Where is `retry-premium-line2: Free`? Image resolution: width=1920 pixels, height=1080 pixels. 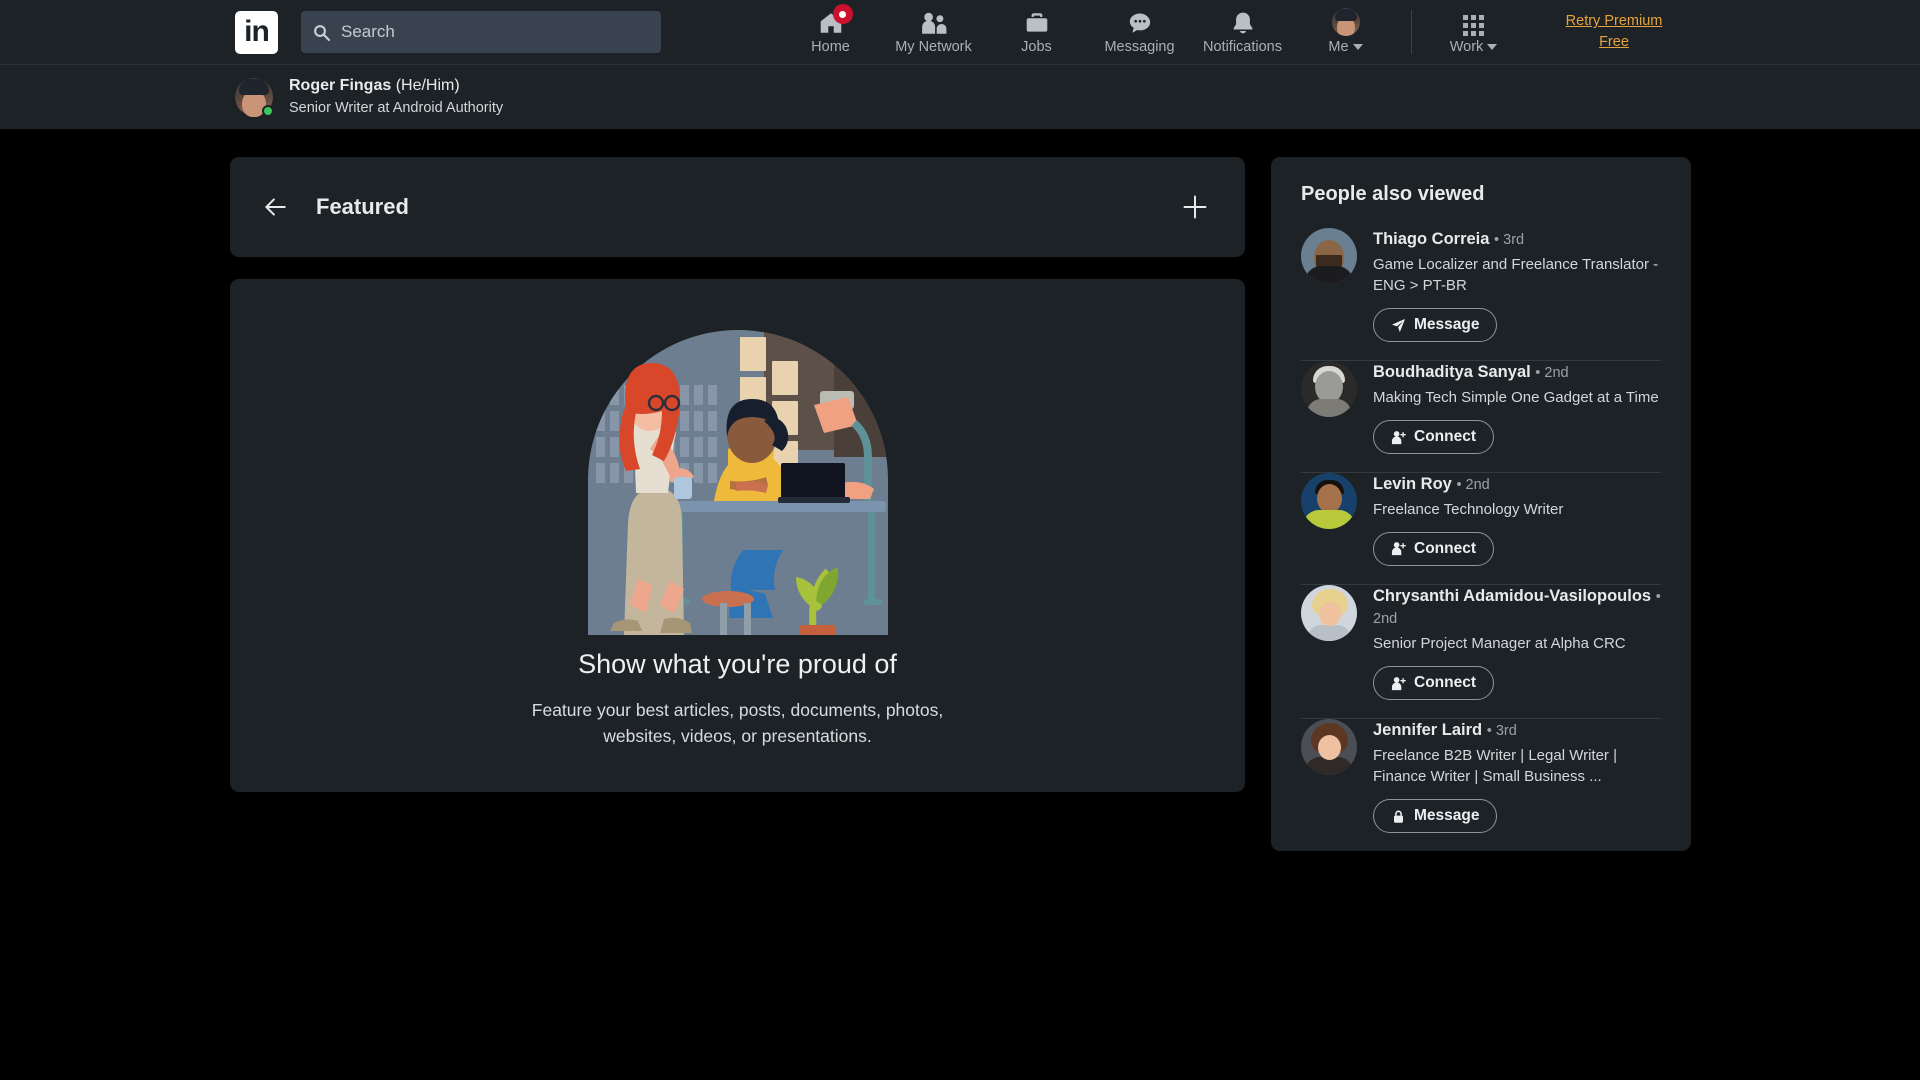
retry-premium-line2: Free is located at coordinates (1614, 42).